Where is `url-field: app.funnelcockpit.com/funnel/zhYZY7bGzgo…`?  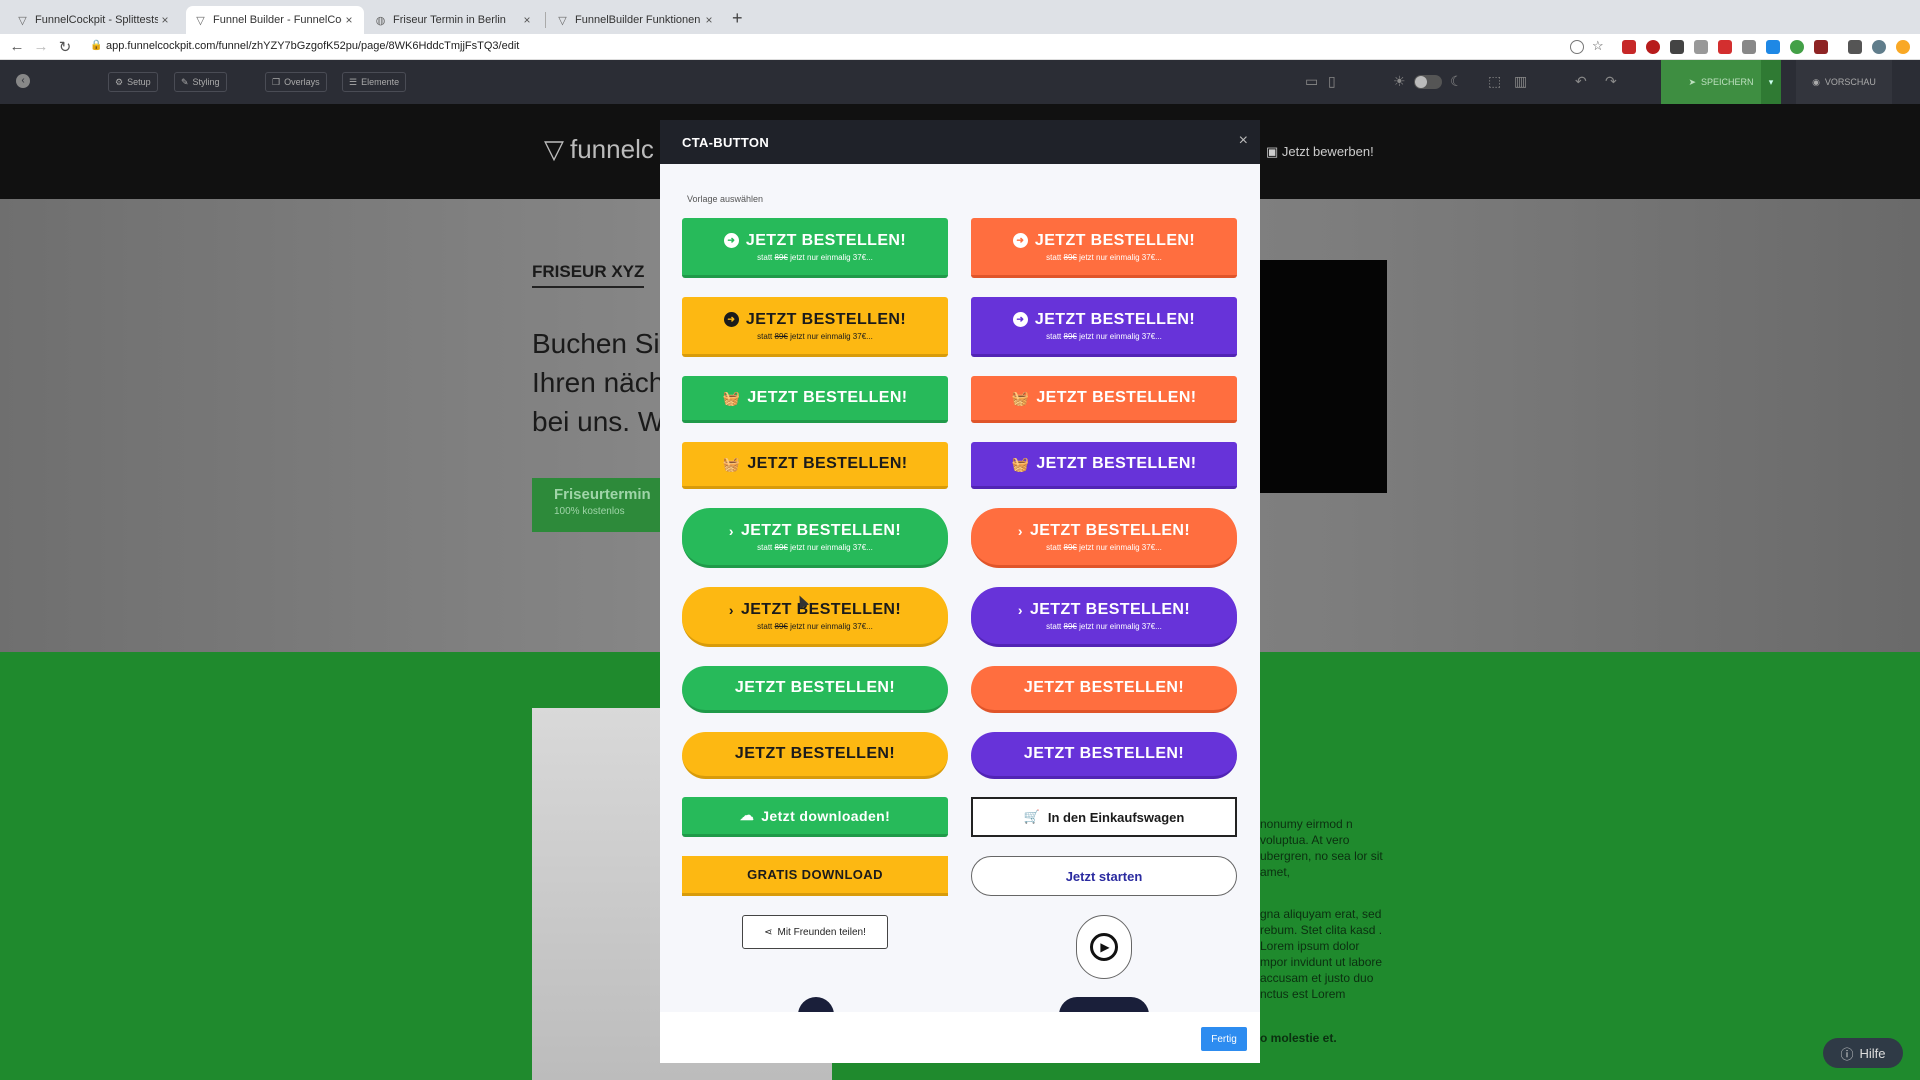 url-field: app.funnelcockpit.com/funnel/zhYZY7bGzgo… is located at coordinates (312, 46).